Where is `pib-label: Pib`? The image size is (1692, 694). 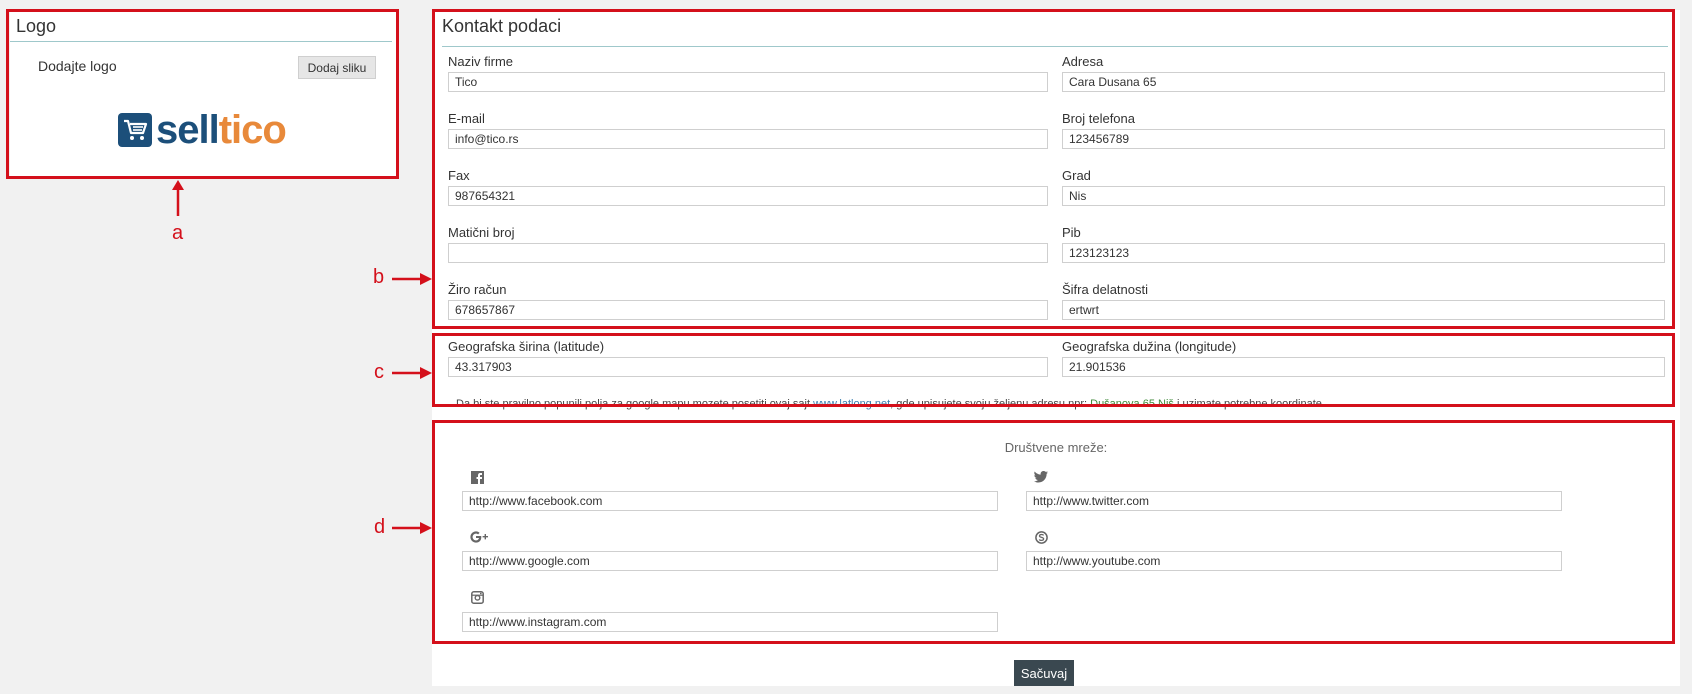
pib-label: Pib is located at coordinates (1071, 232).